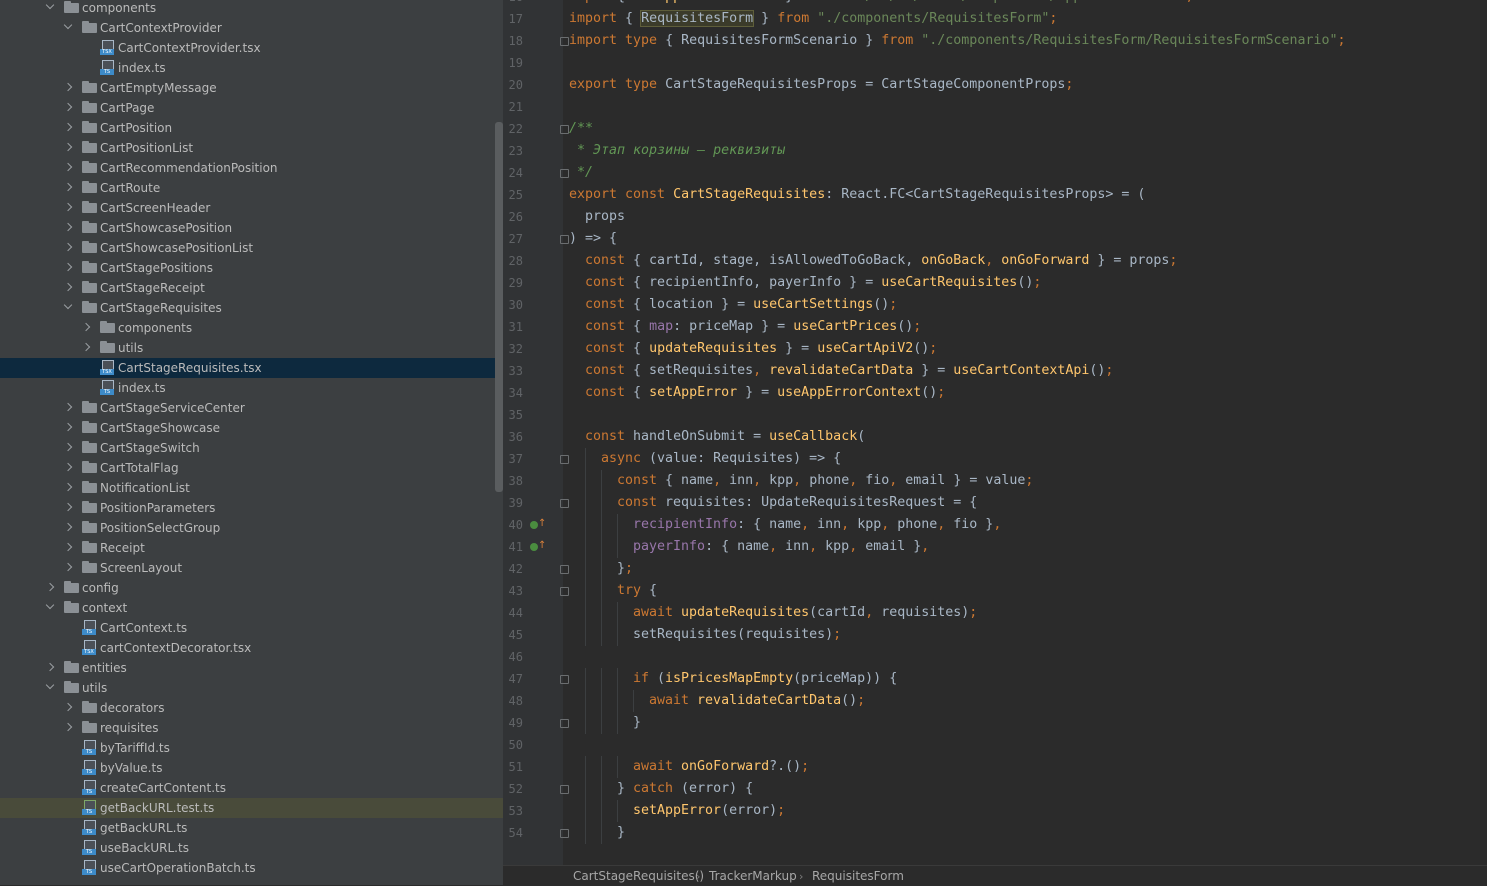 This screenshot has width=1487, height=886. Describe the element at coordinates (593, 239) in the screenshot. I see `code-line: ) => {` at that location.